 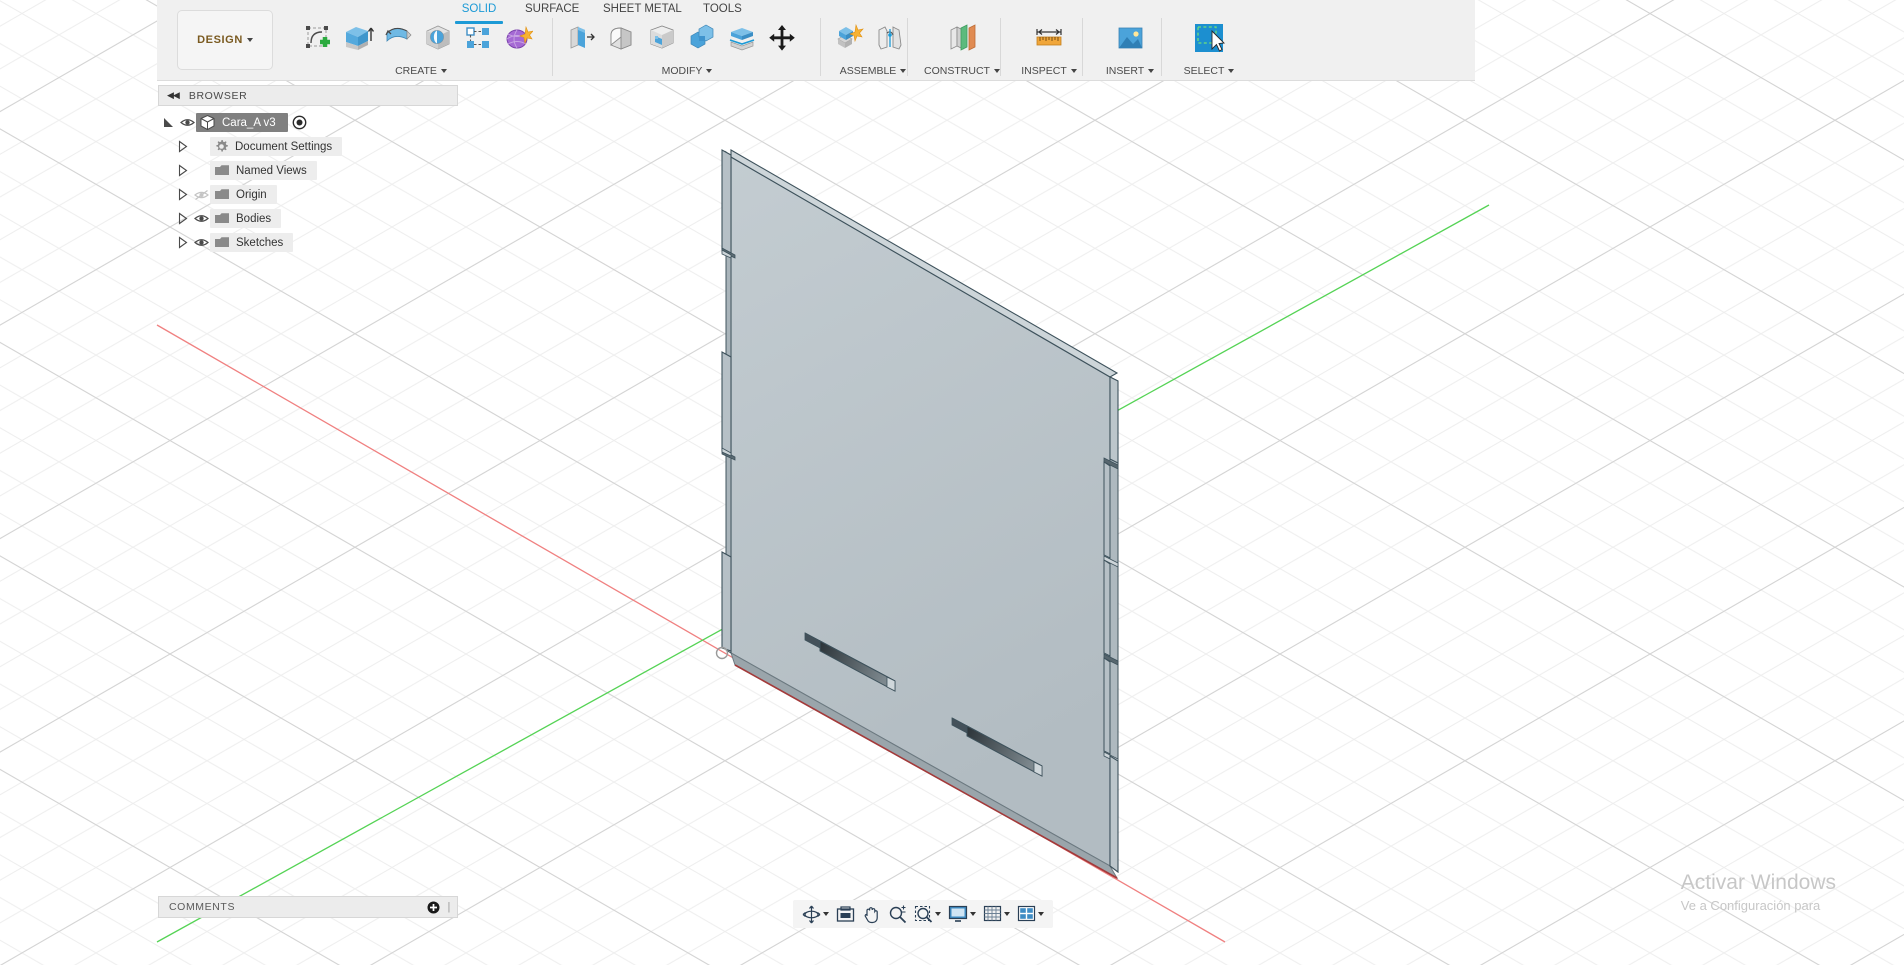 What do you see at coordinates (662, 38) in the screenshot?
I see `shell-icon` at bounding box center [662, 38].